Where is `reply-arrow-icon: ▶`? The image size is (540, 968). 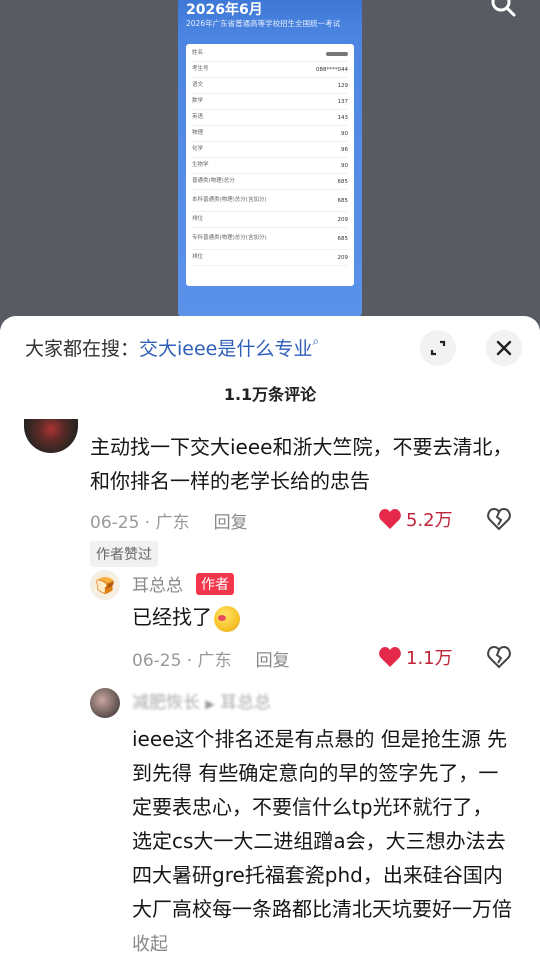
reply-arrow-icon: ▶ is located at coordinates (210, 704).